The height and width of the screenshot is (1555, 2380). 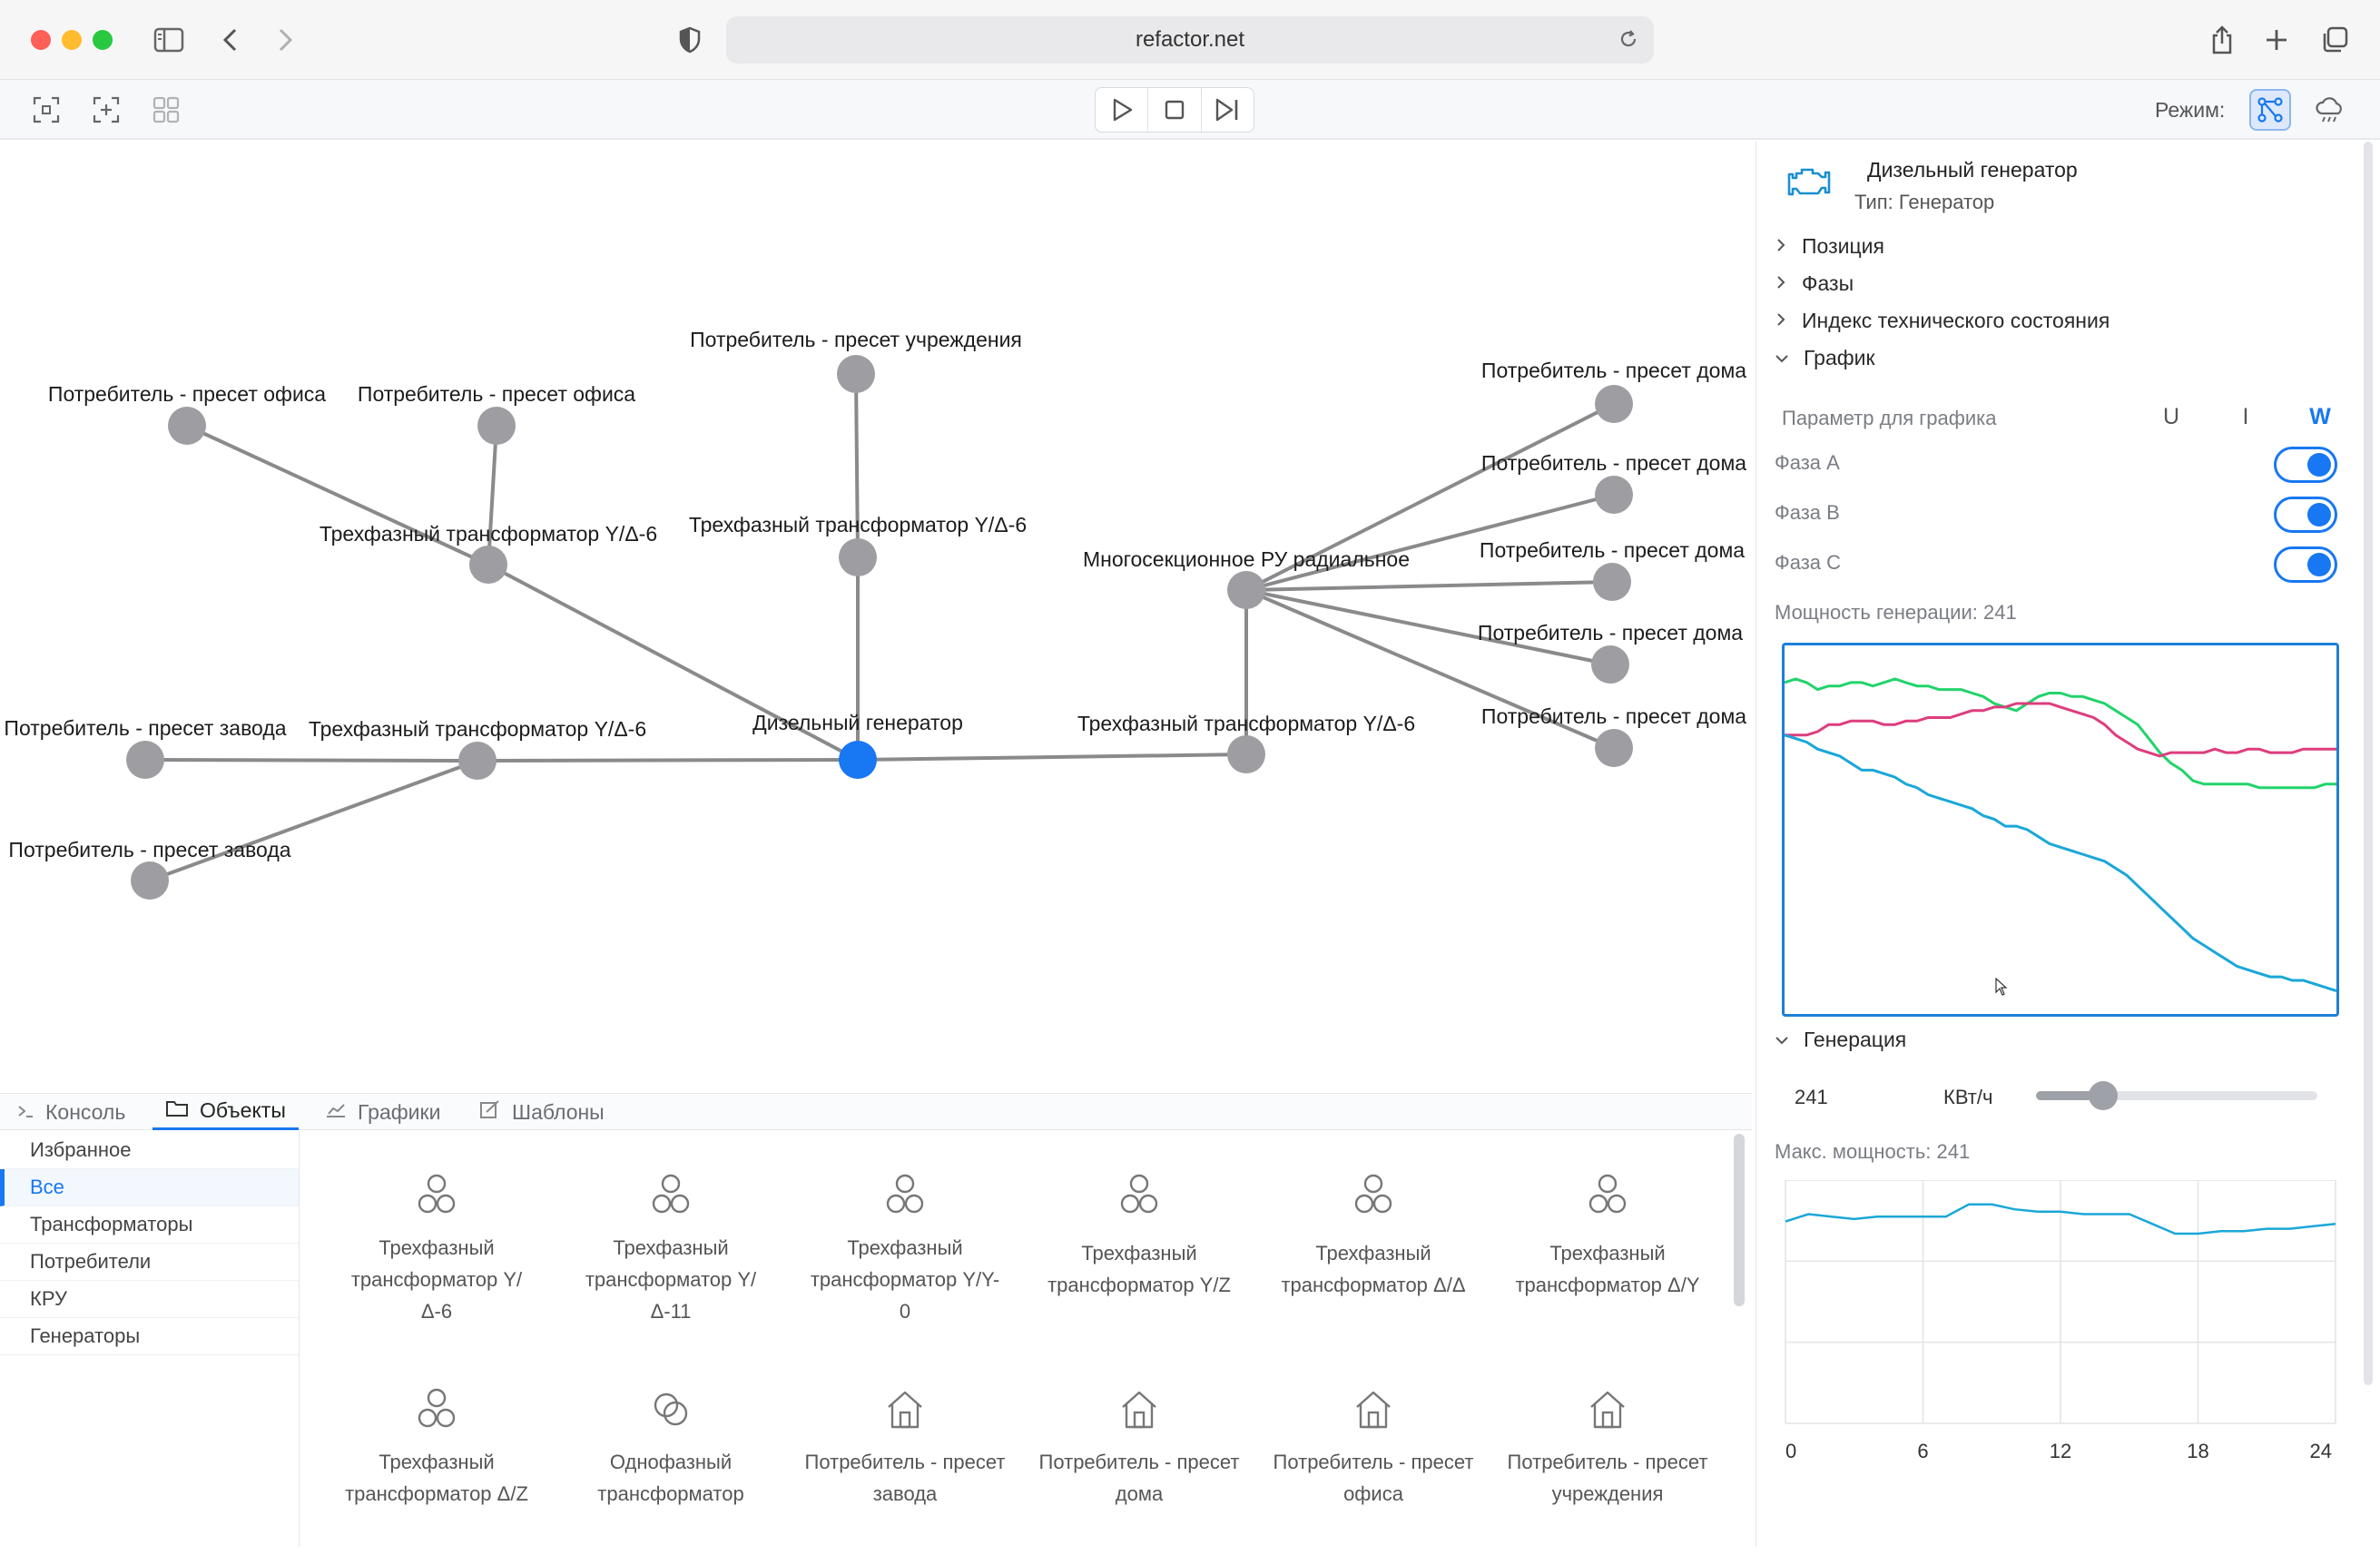 What do you see at coordinates (542, 1112) in the screenshot?
I see `tab-templates: Шаблоны` at bounding box center [542, 1112].